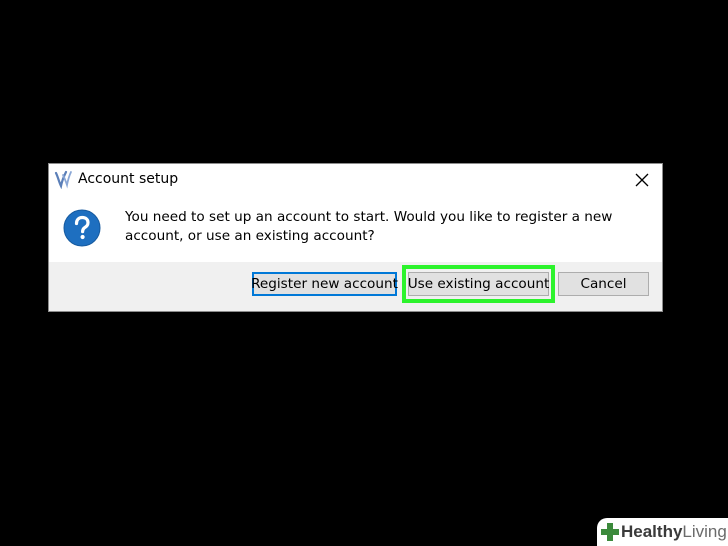  I want to click on close-icon, so click(642, 179).